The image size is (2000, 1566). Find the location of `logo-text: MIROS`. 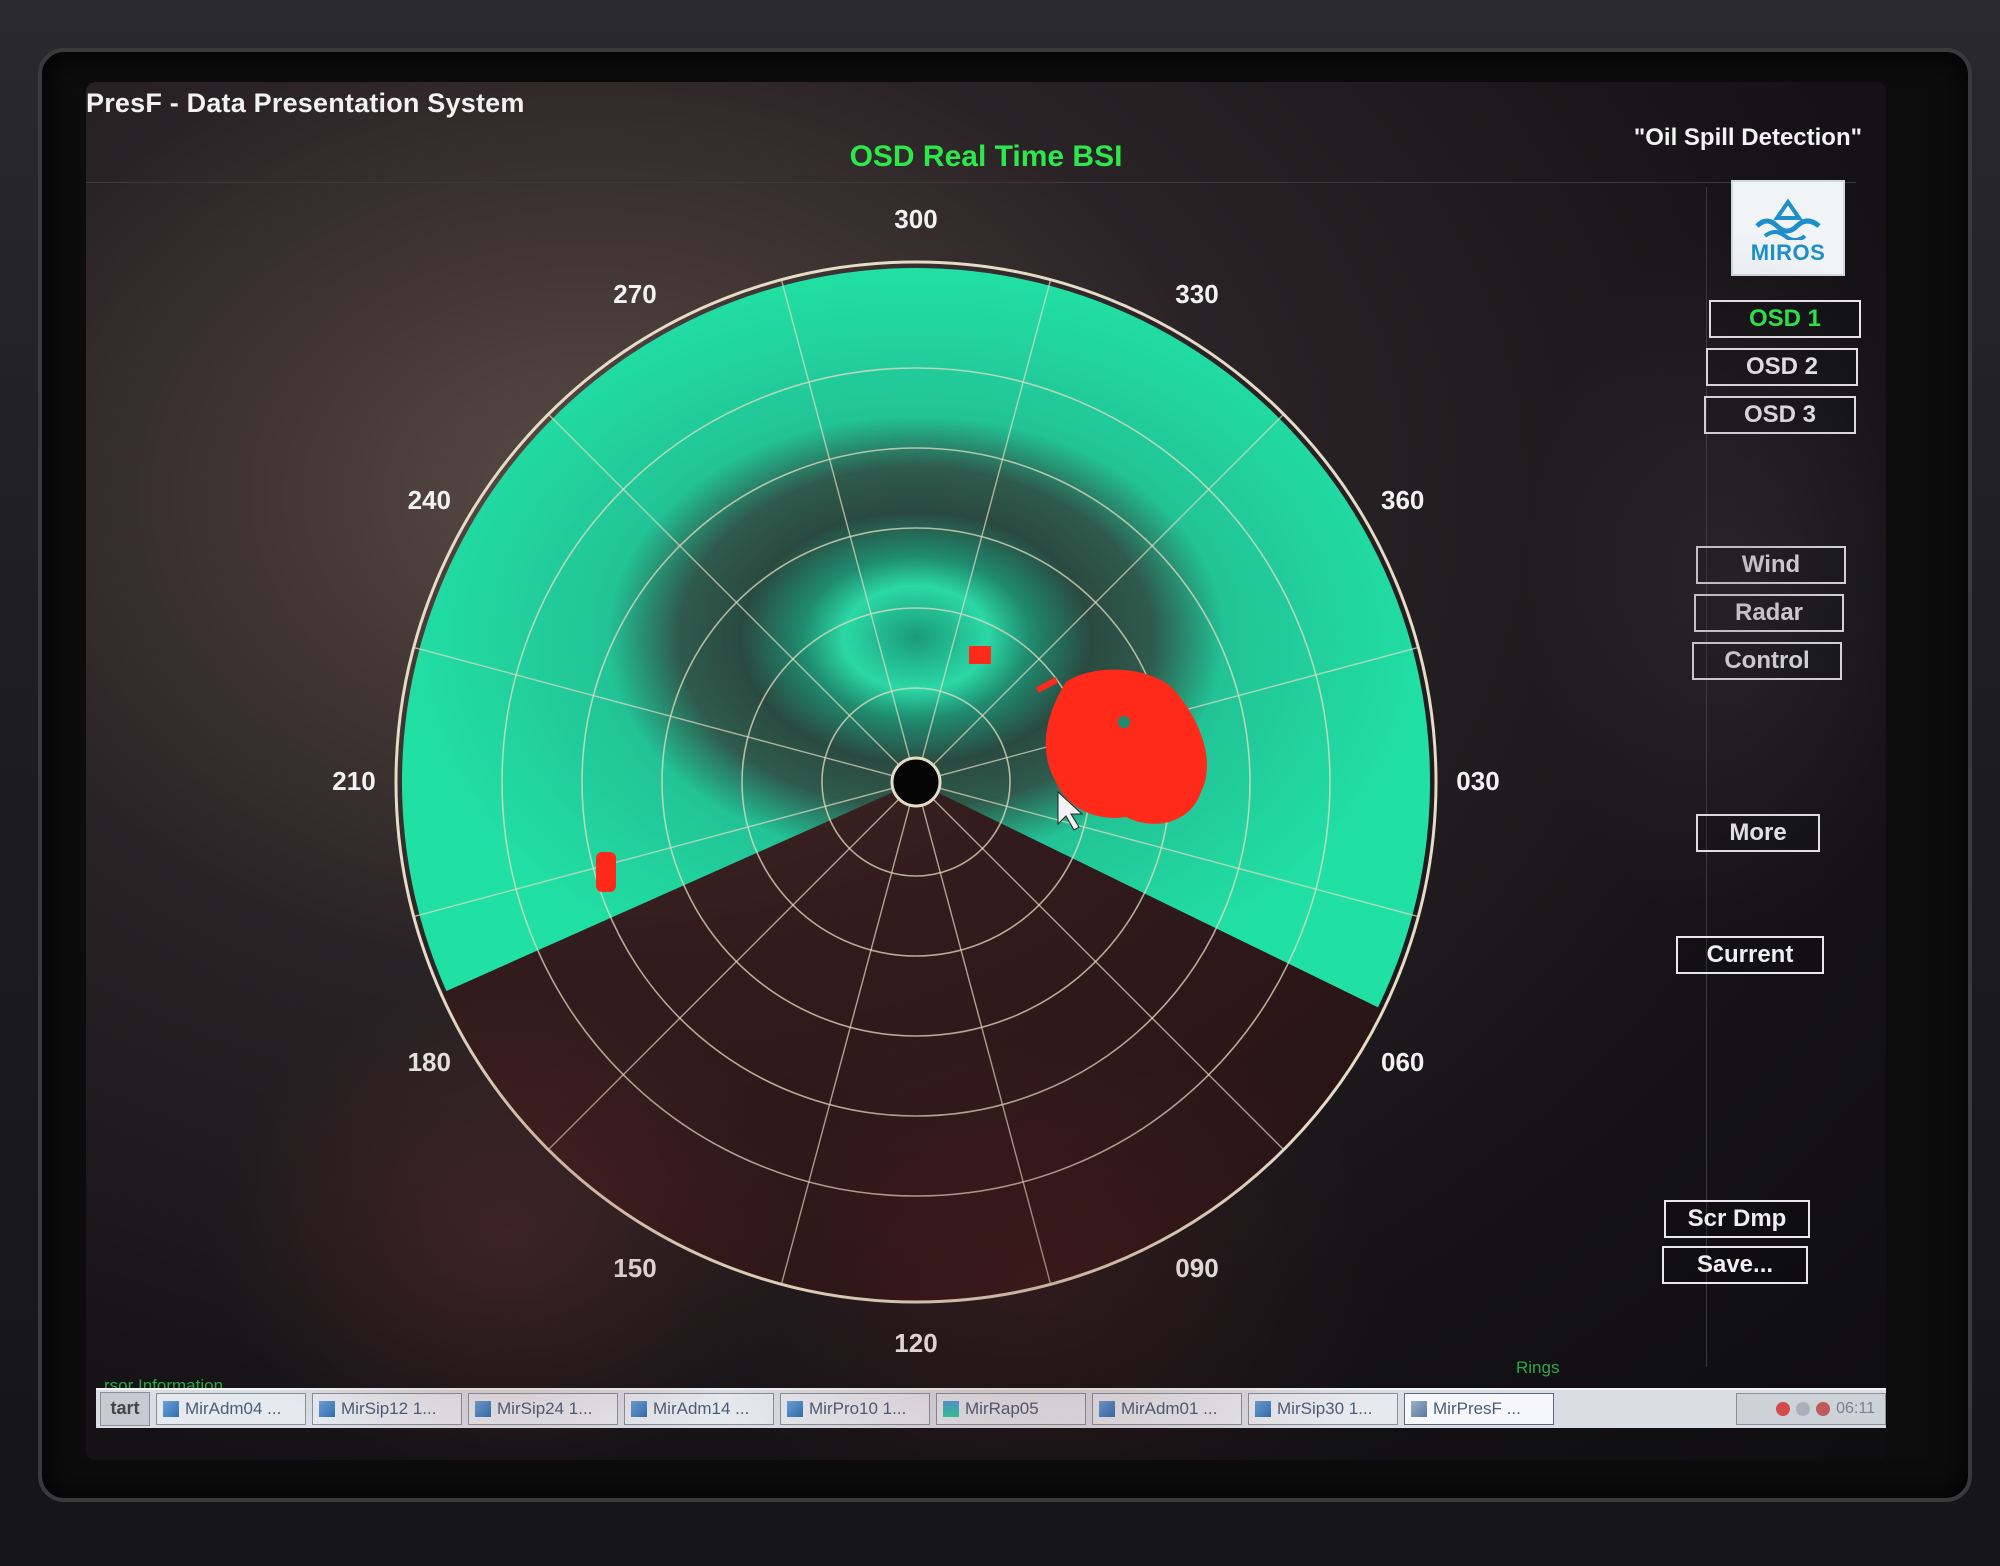

logo-text: MIROS is located at coordinates (1788, 252).